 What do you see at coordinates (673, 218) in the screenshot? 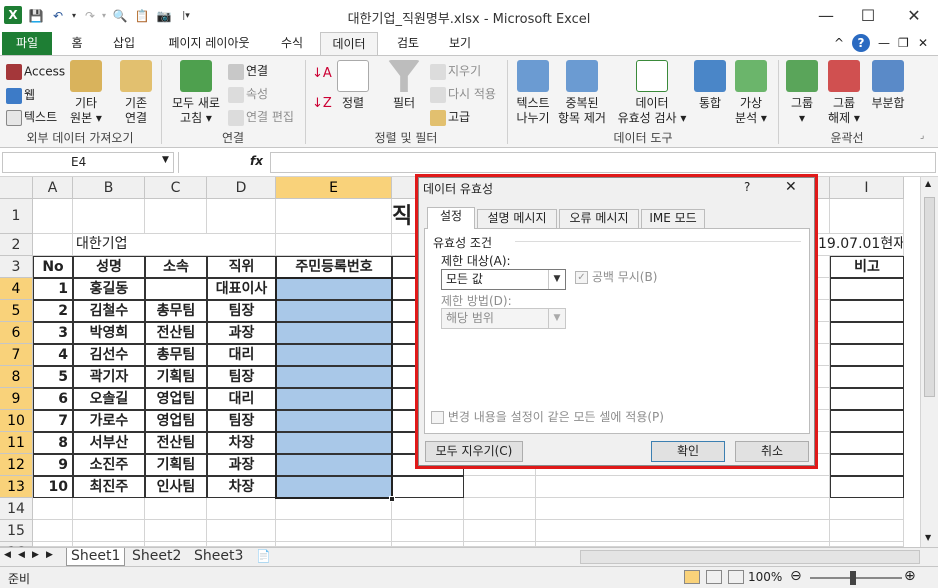
I see `dialog-tab-ime-mode: IME 모드` at bounding box center [673, 218].